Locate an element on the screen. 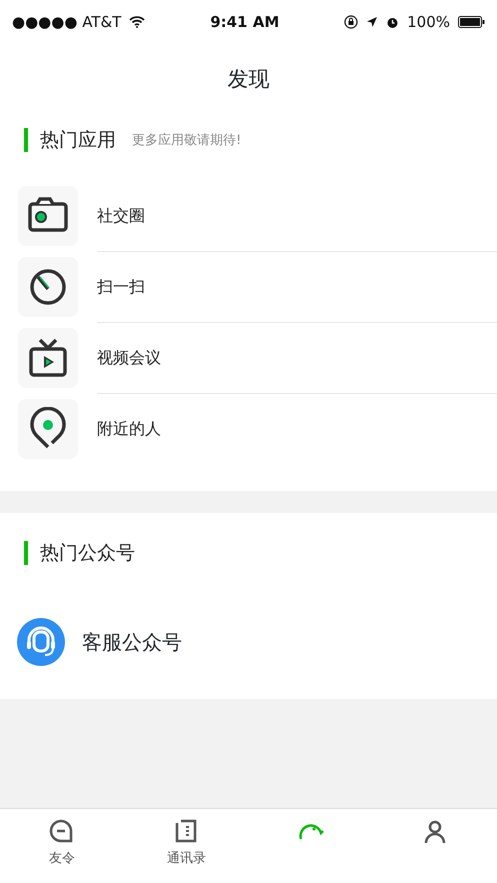 This screenshot has width=497, height=883. clock-text: 9:41 AM is located at coordinates (245, 22).